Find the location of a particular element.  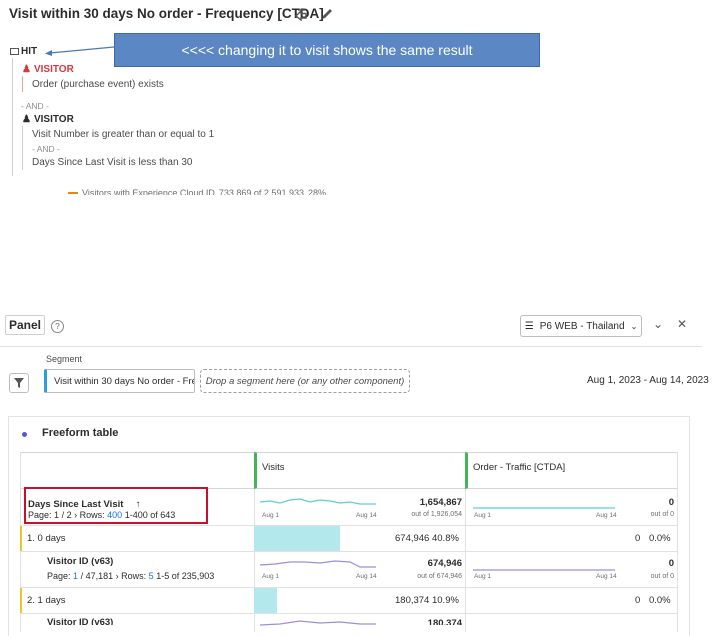

visitor-container-1: ♟ VISITOR is located at coordinates (48, 69).